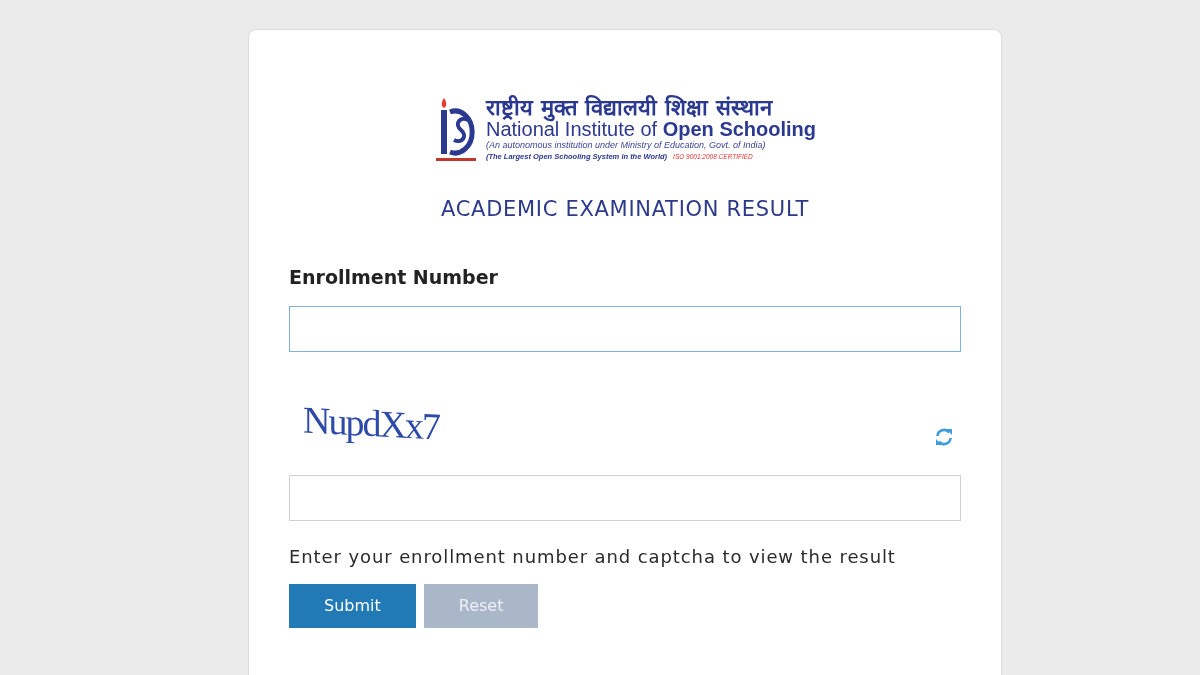  Describe the element at coordinates (944, 436) in the screenshot. I see `refresh-icon` at that location.